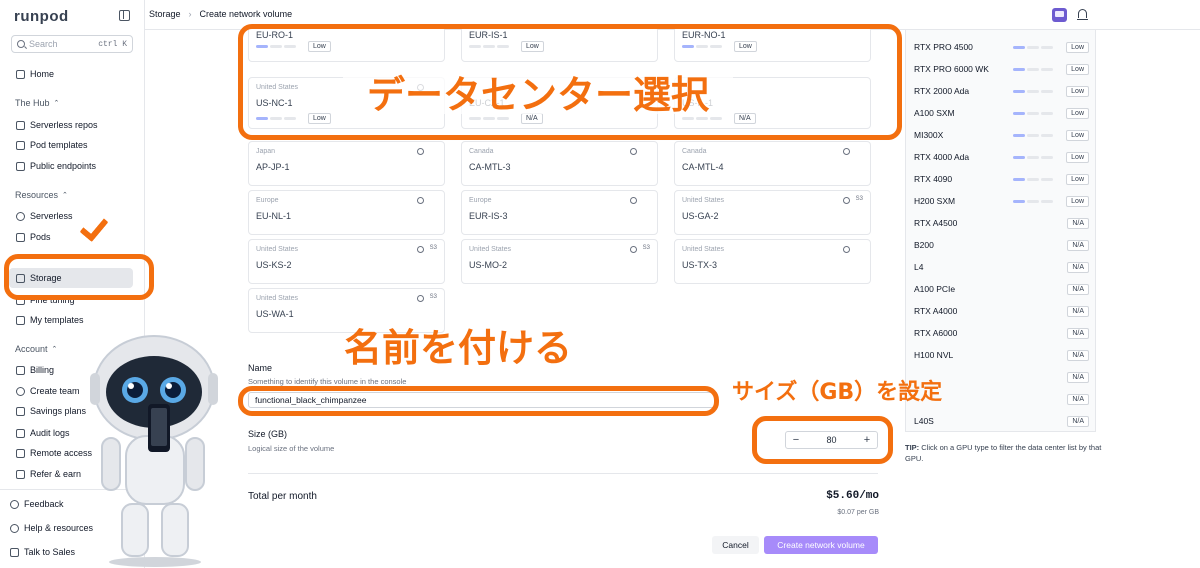  Describe the element at coordinates (20, 145) in the screenshot. I see `template-icon` at that location.